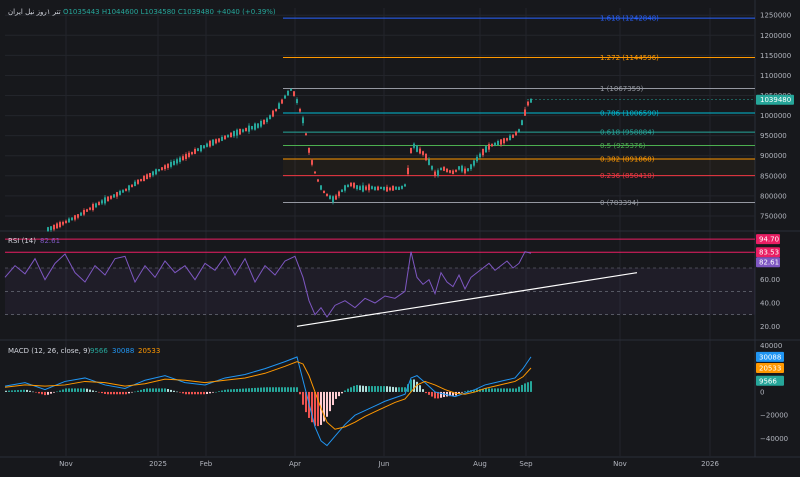 This screenshot has width=800, height=477. What do you see at coordinates (34, 12) in the screenshot?
I see `symbol-name: تتر ۱روز نیل ایران` at bounding box center [34, 12].